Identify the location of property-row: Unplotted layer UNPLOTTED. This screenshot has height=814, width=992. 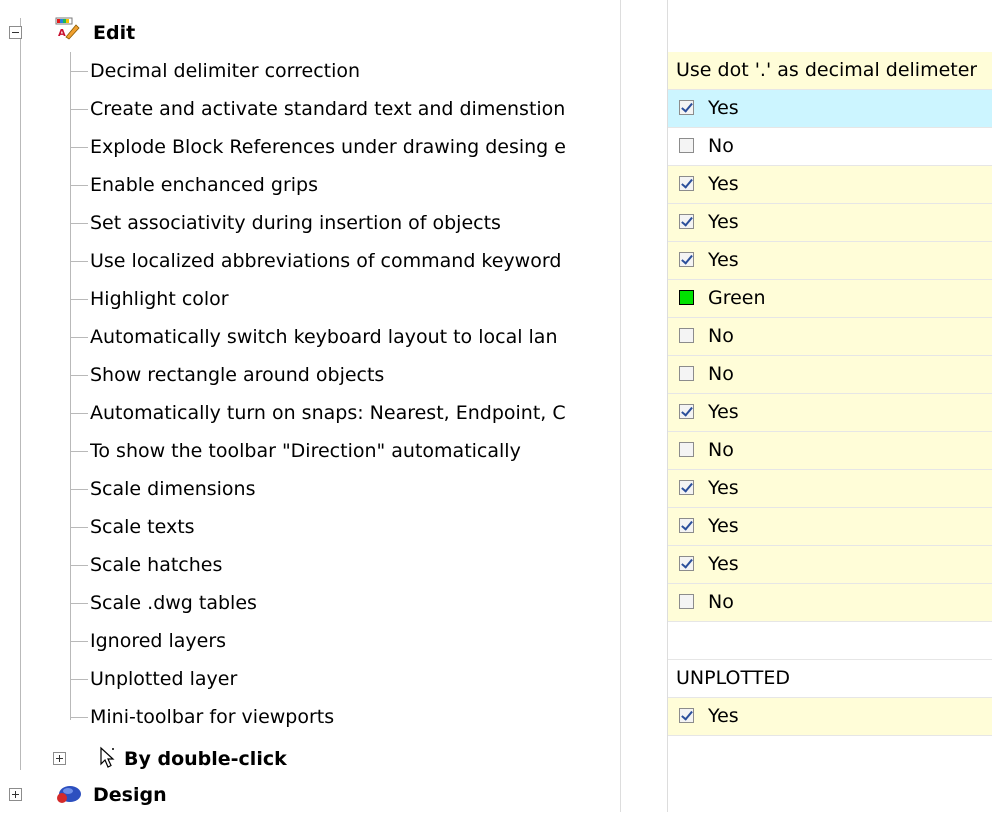
(496, 679).